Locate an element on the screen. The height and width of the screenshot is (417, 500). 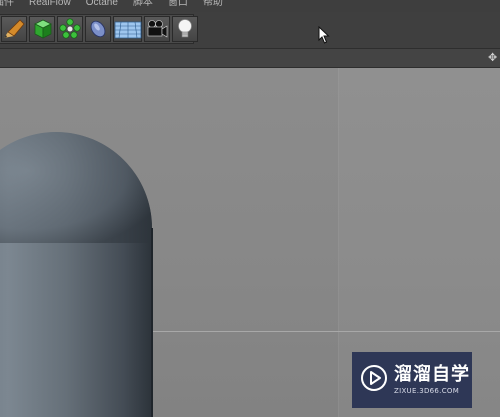
cube-deformer-button is located at coordinates (42, 29).